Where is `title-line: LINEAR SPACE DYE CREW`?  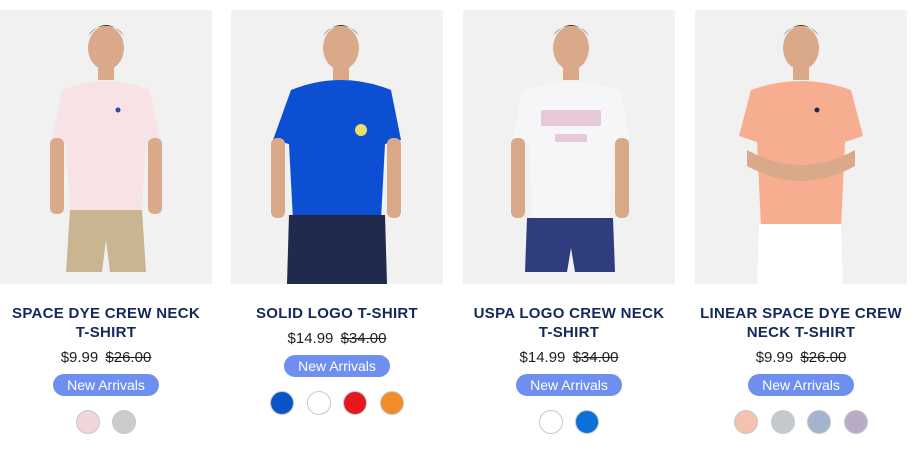 title-line: LINEAR SPACE DYE CREW is located at coordinates (801, 313).